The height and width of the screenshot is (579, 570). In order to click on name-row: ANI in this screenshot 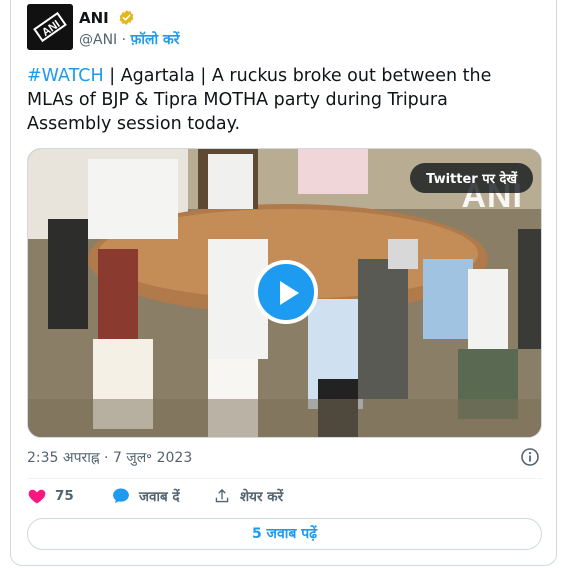, I will do `click(107, 19)`.